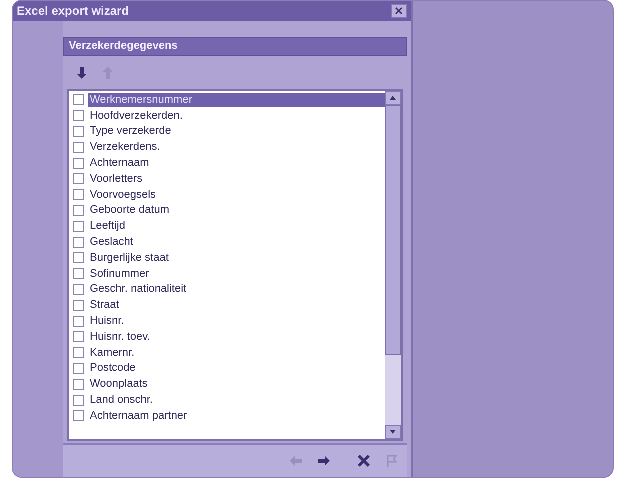 The width and height of the screenshot is (628, 487). I want to click on scroll-thumb, so click(393, 230).